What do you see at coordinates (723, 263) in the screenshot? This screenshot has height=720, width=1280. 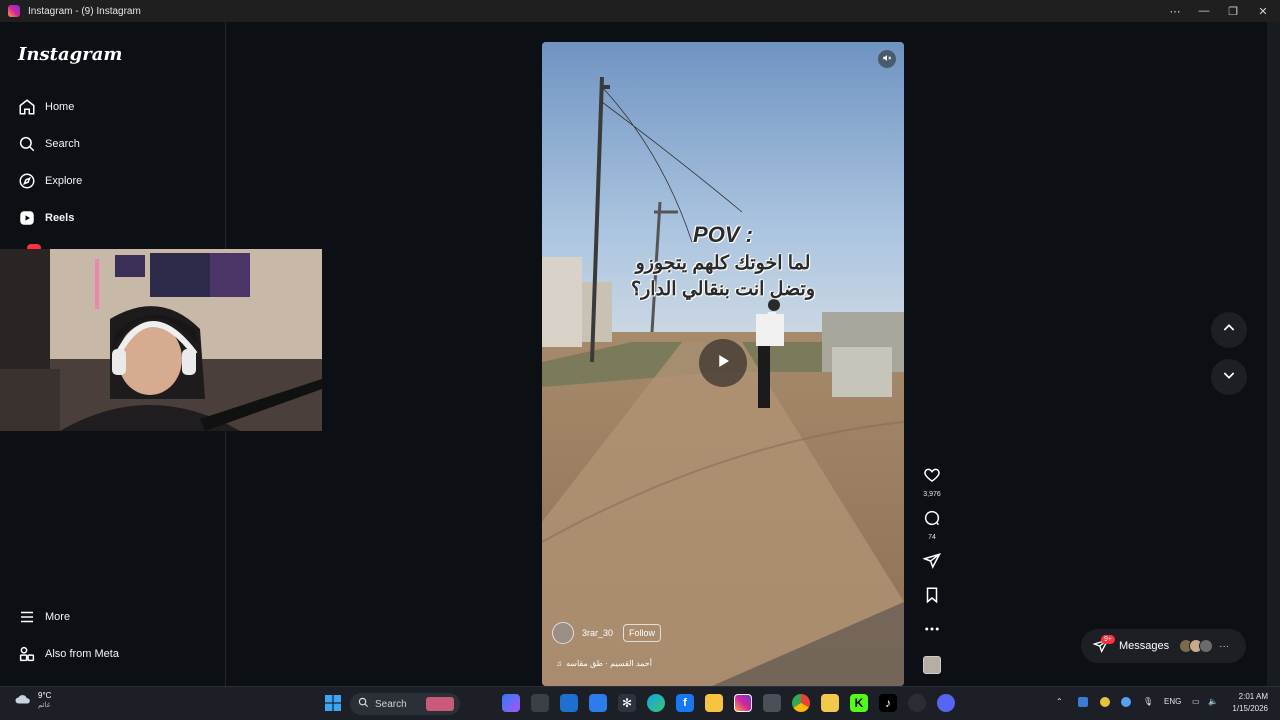 I see `reel-overlay-line-1: لما اخوتك كلهم يتجوزو` at bounding box center [723, 263].